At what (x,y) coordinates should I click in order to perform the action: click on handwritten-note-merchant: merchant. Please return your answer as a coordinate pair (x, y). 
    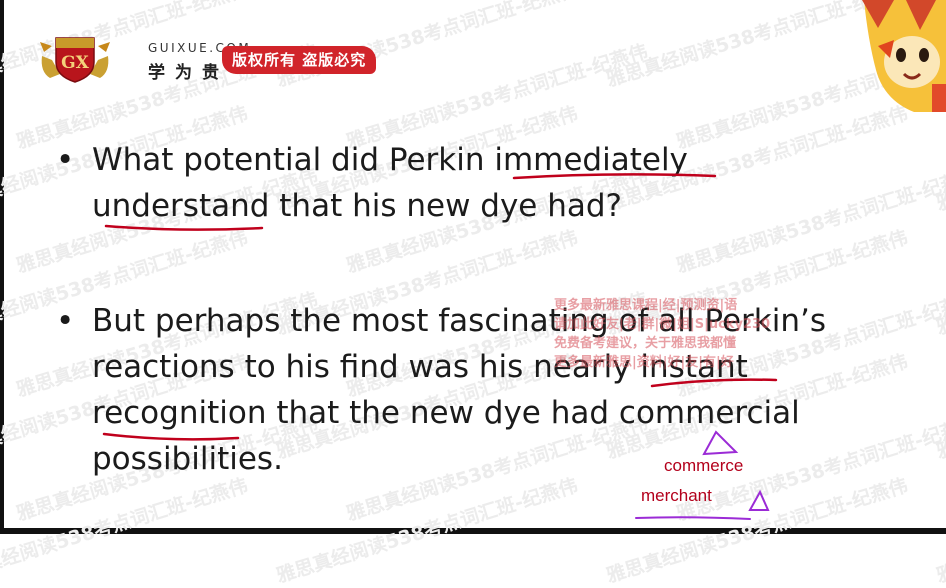
    Looking at the image, I should click on (676, 495).